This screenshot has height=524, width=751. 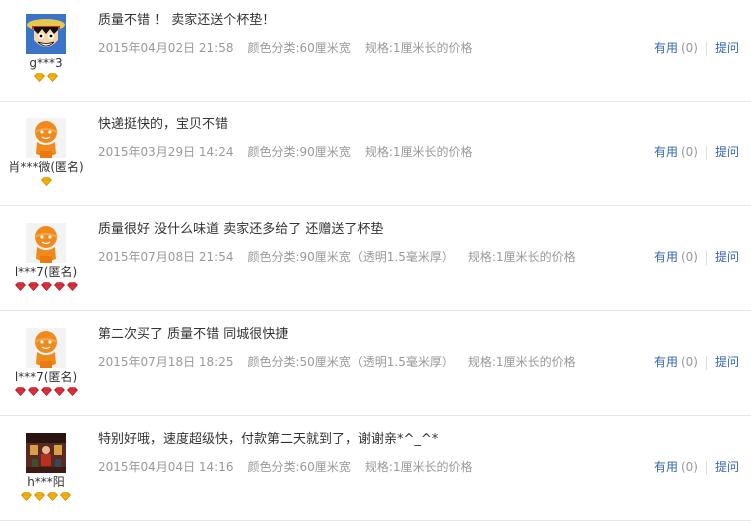 I want to click on review-meta: 2015年04月04日 14:16 颜色分类:60厘米宽 规格:1厘米长的价格, so click(x=292, y=466).